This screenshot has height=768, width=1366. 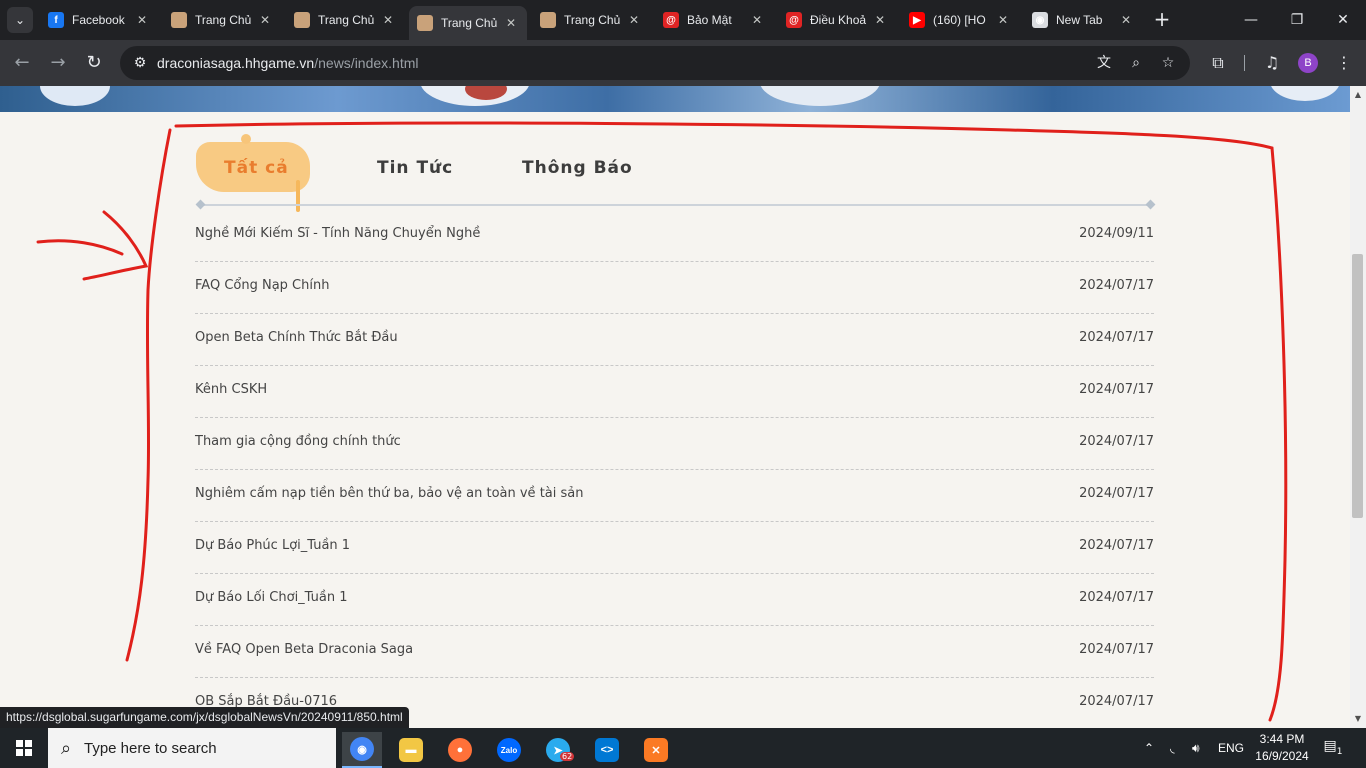 I want to click on reload-button: ↻, so click(x=94, y=63).